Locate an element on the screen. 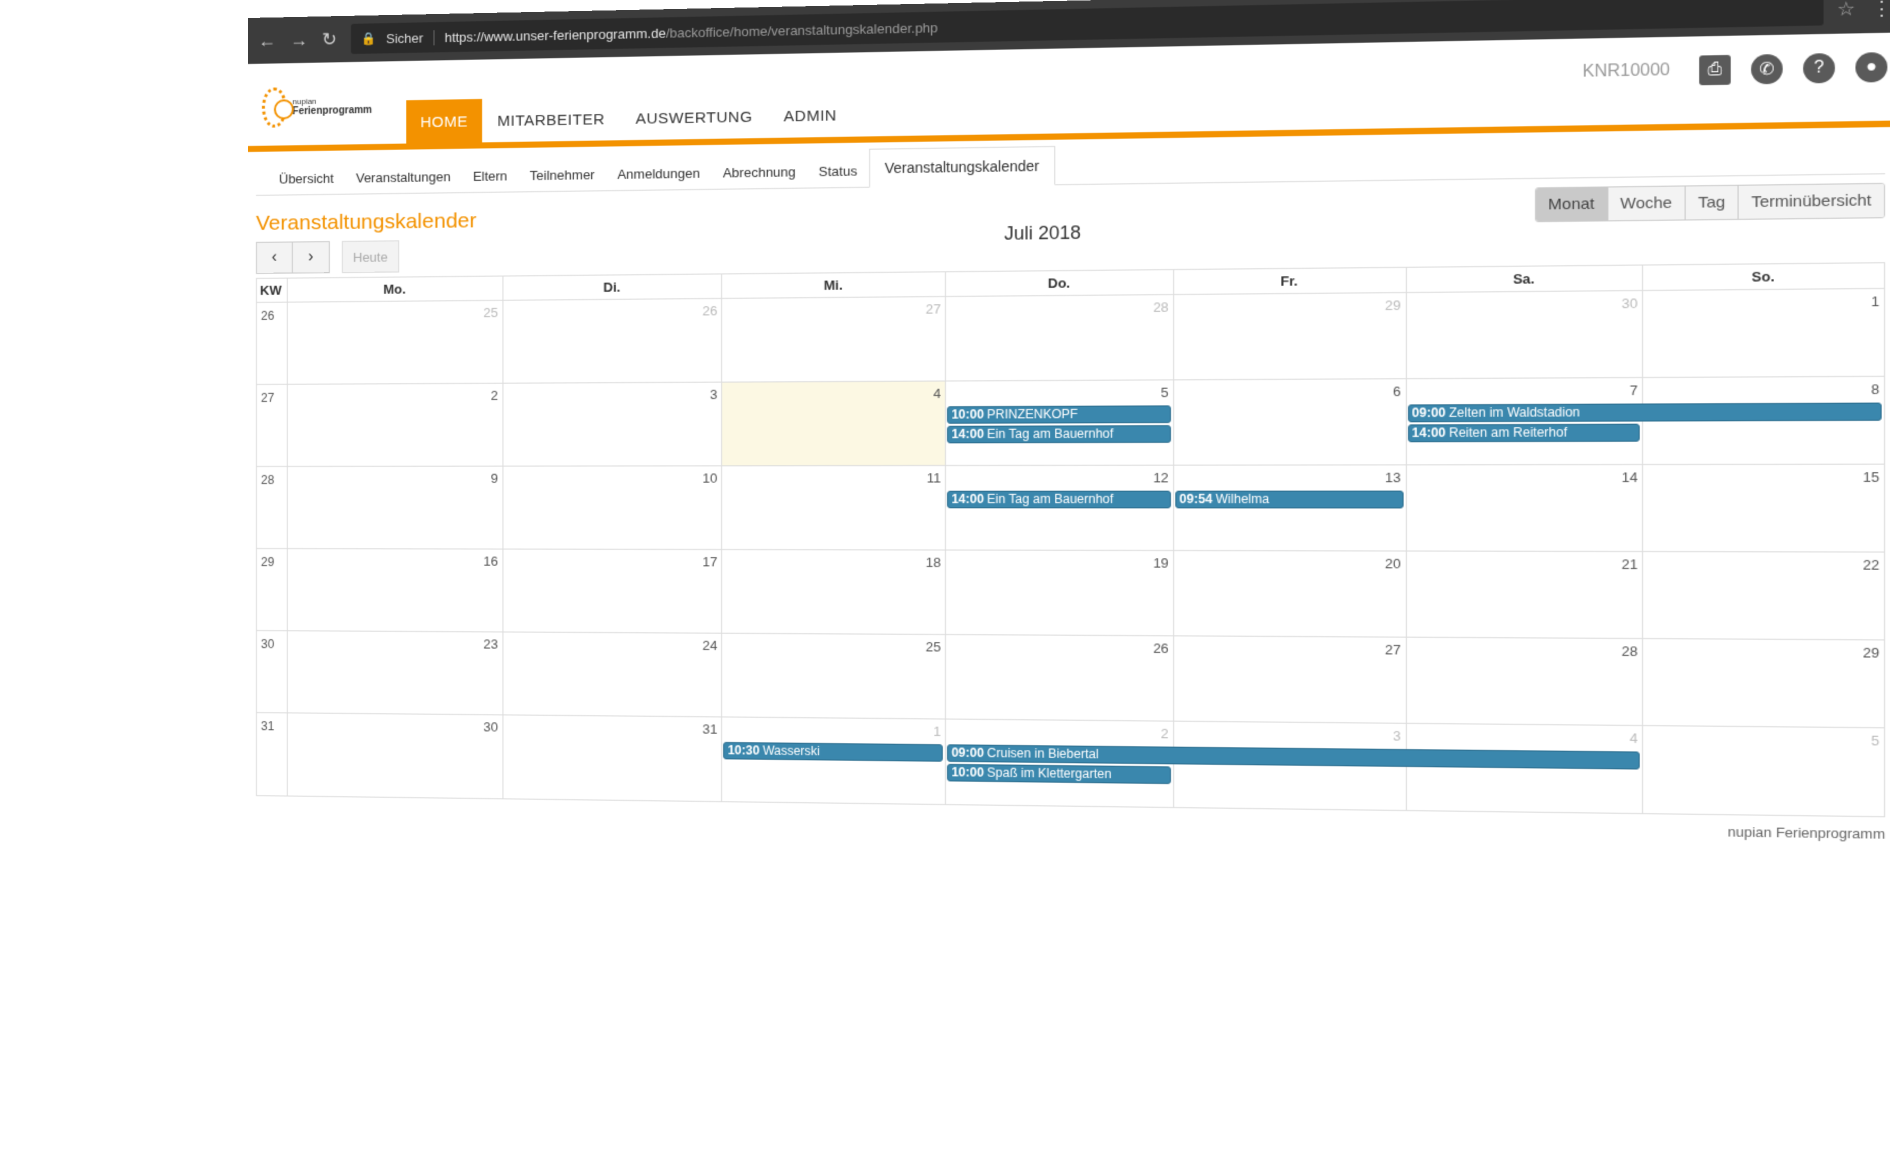 This screenshot has height=1169, width=1890. tab-4: Anmeldungen is located at coordinates (658, 172).